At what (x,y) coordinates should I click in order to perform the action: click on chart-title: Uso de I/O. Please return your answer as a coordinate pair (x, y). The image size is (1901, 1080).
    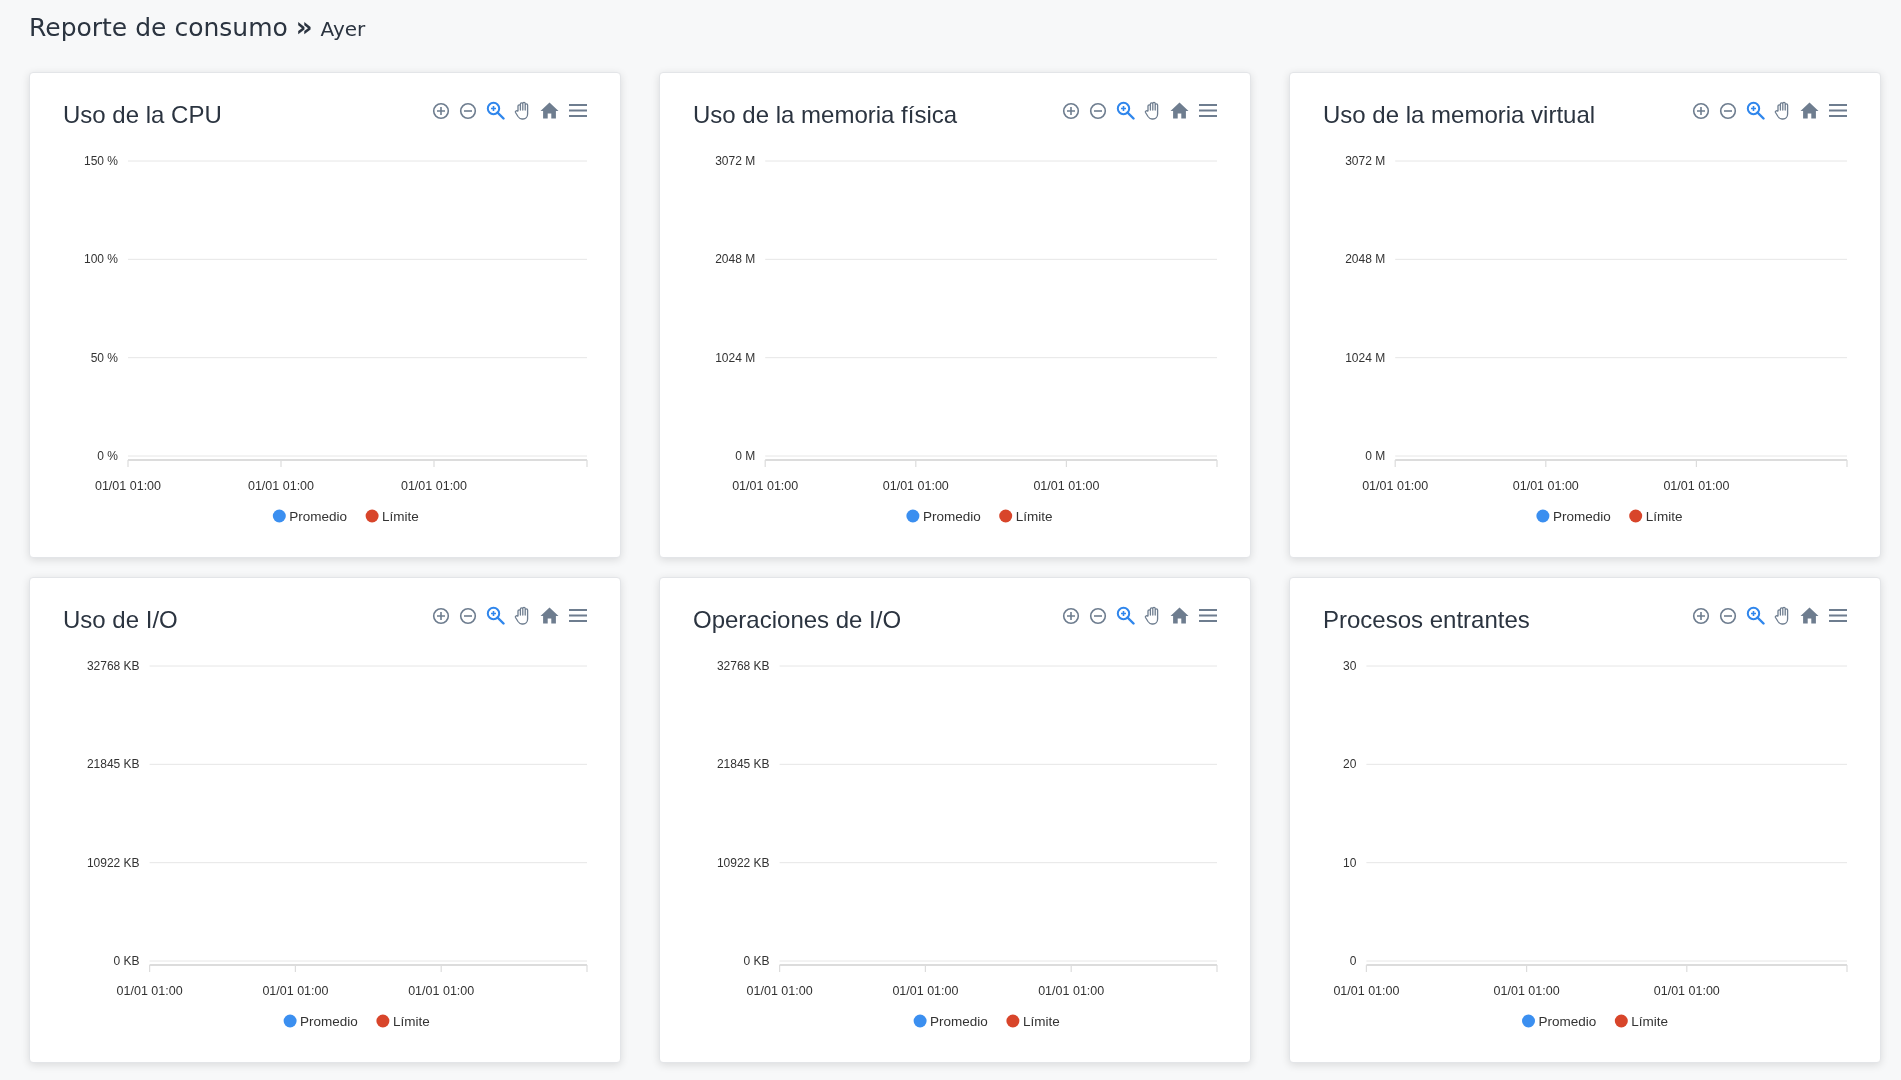
    Looking at the image, I should click on (120, 620).